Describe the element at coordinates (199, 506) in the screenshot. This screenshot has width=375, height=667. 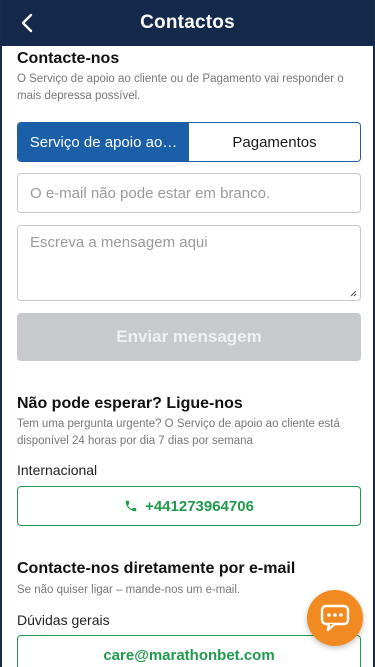
I see `phone-number: +441273964706` at that location.